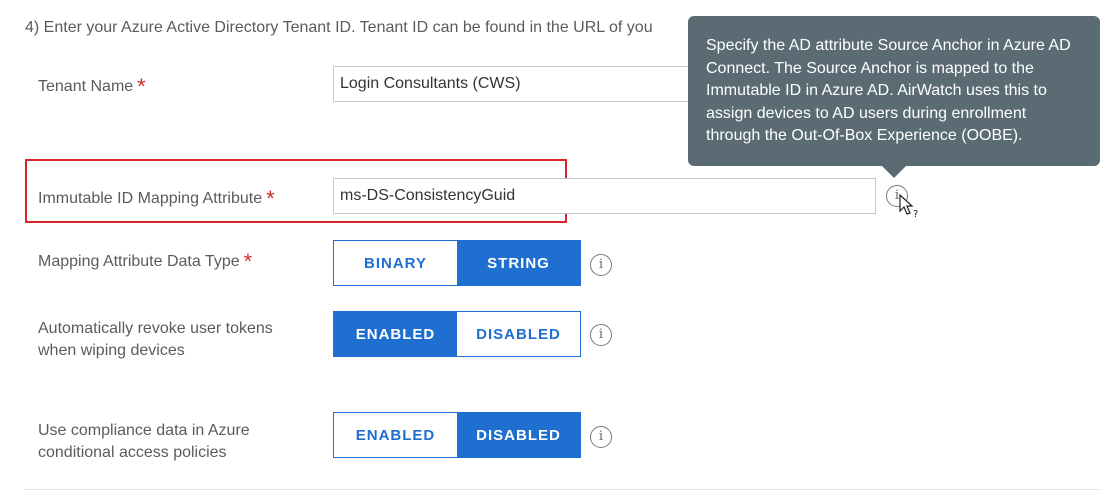 The height and width of the screenshot is (502, 1116). Describe the element at coordinates (601, 265) in the screenshot. I see `mapping-type-info-icon: i` at that location.